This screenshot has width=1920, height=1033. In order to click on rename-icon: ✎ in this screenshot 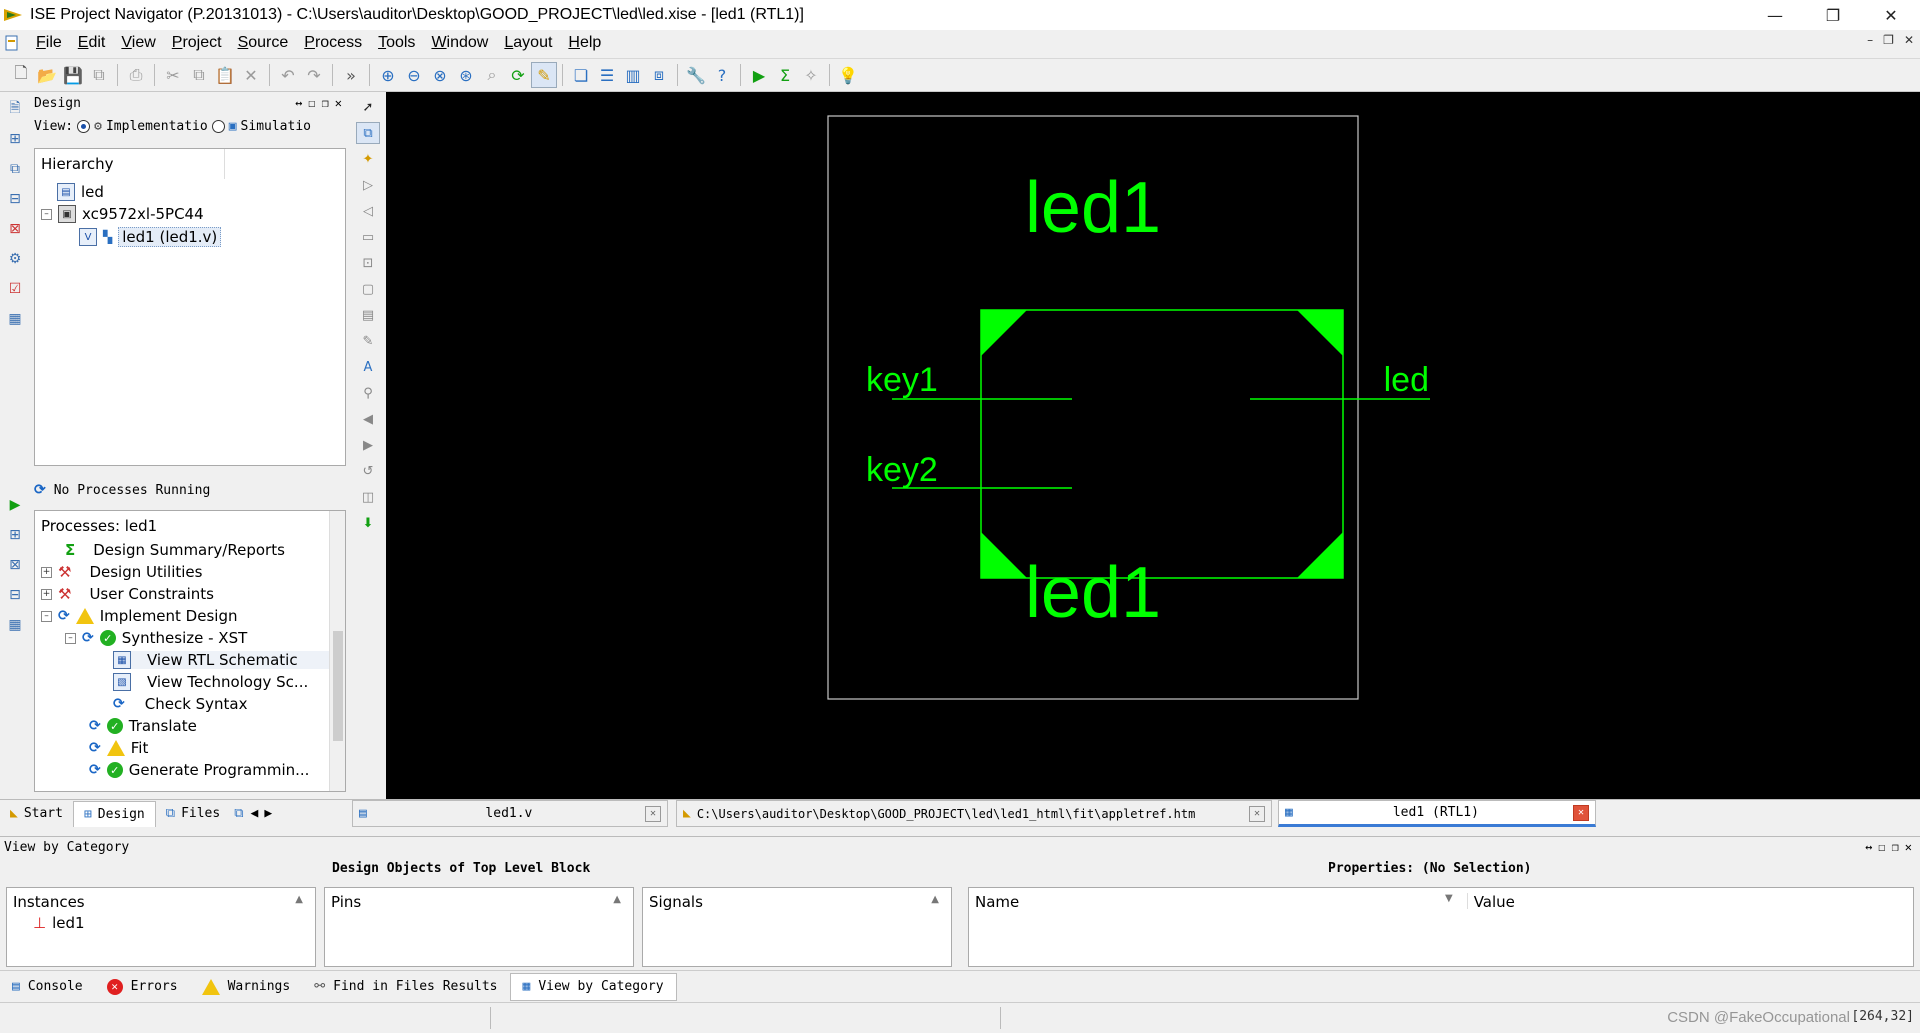, I will do `click(368, 341)`.